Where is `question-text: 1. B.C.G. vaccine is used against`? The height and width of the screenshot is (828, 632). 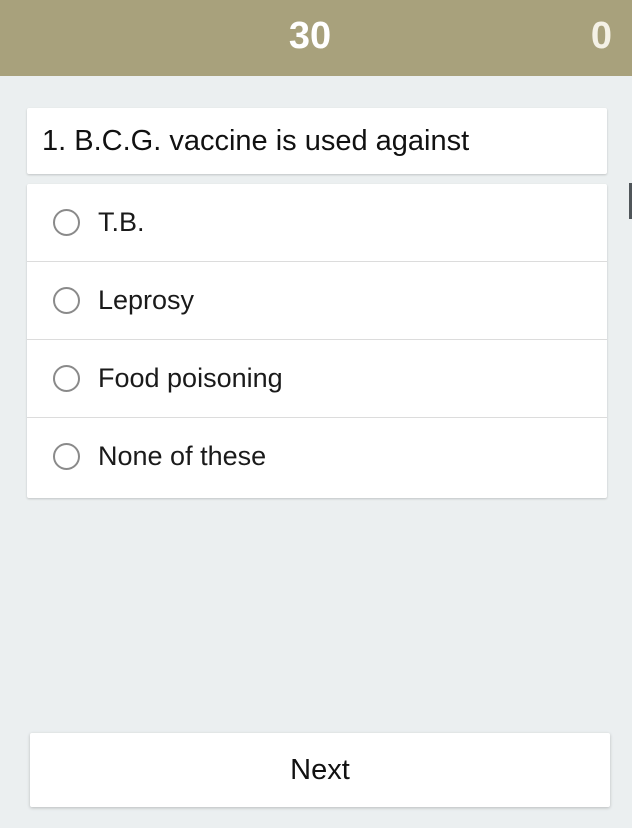 question-text: 1. B.C.G. vaccine is used against is located at coordinates (256, 140).